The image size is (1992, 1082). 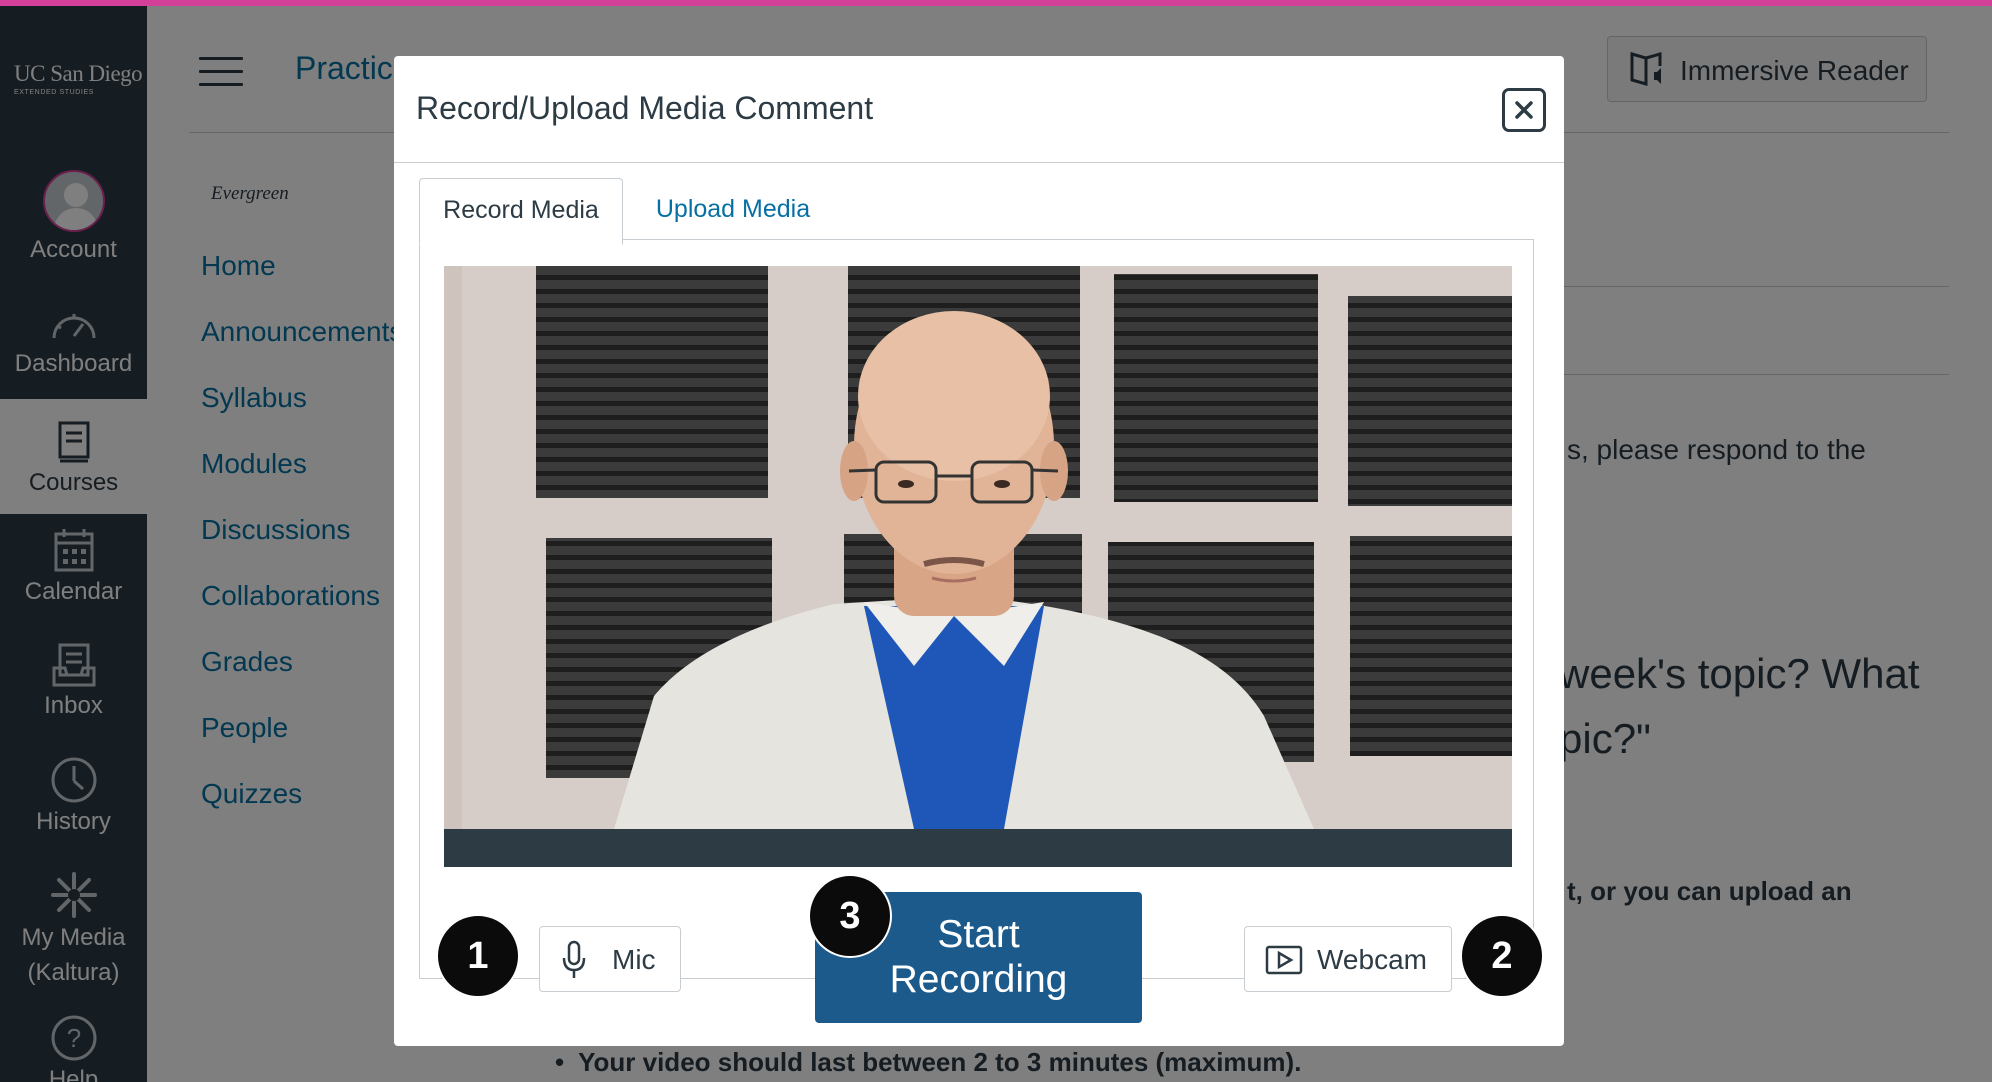 I want to click on video-control-bar, so click(x=978, y=848).